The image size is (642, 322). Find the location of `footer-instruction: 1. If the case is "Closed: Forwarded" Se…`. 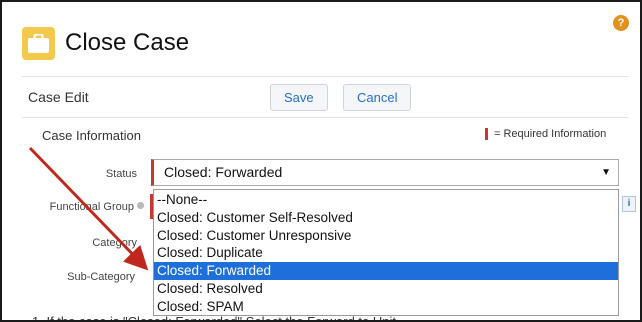

footer-instruction: 1. If the case is "Closed: Forwarded" Se… is located at coordinates (214, 318).